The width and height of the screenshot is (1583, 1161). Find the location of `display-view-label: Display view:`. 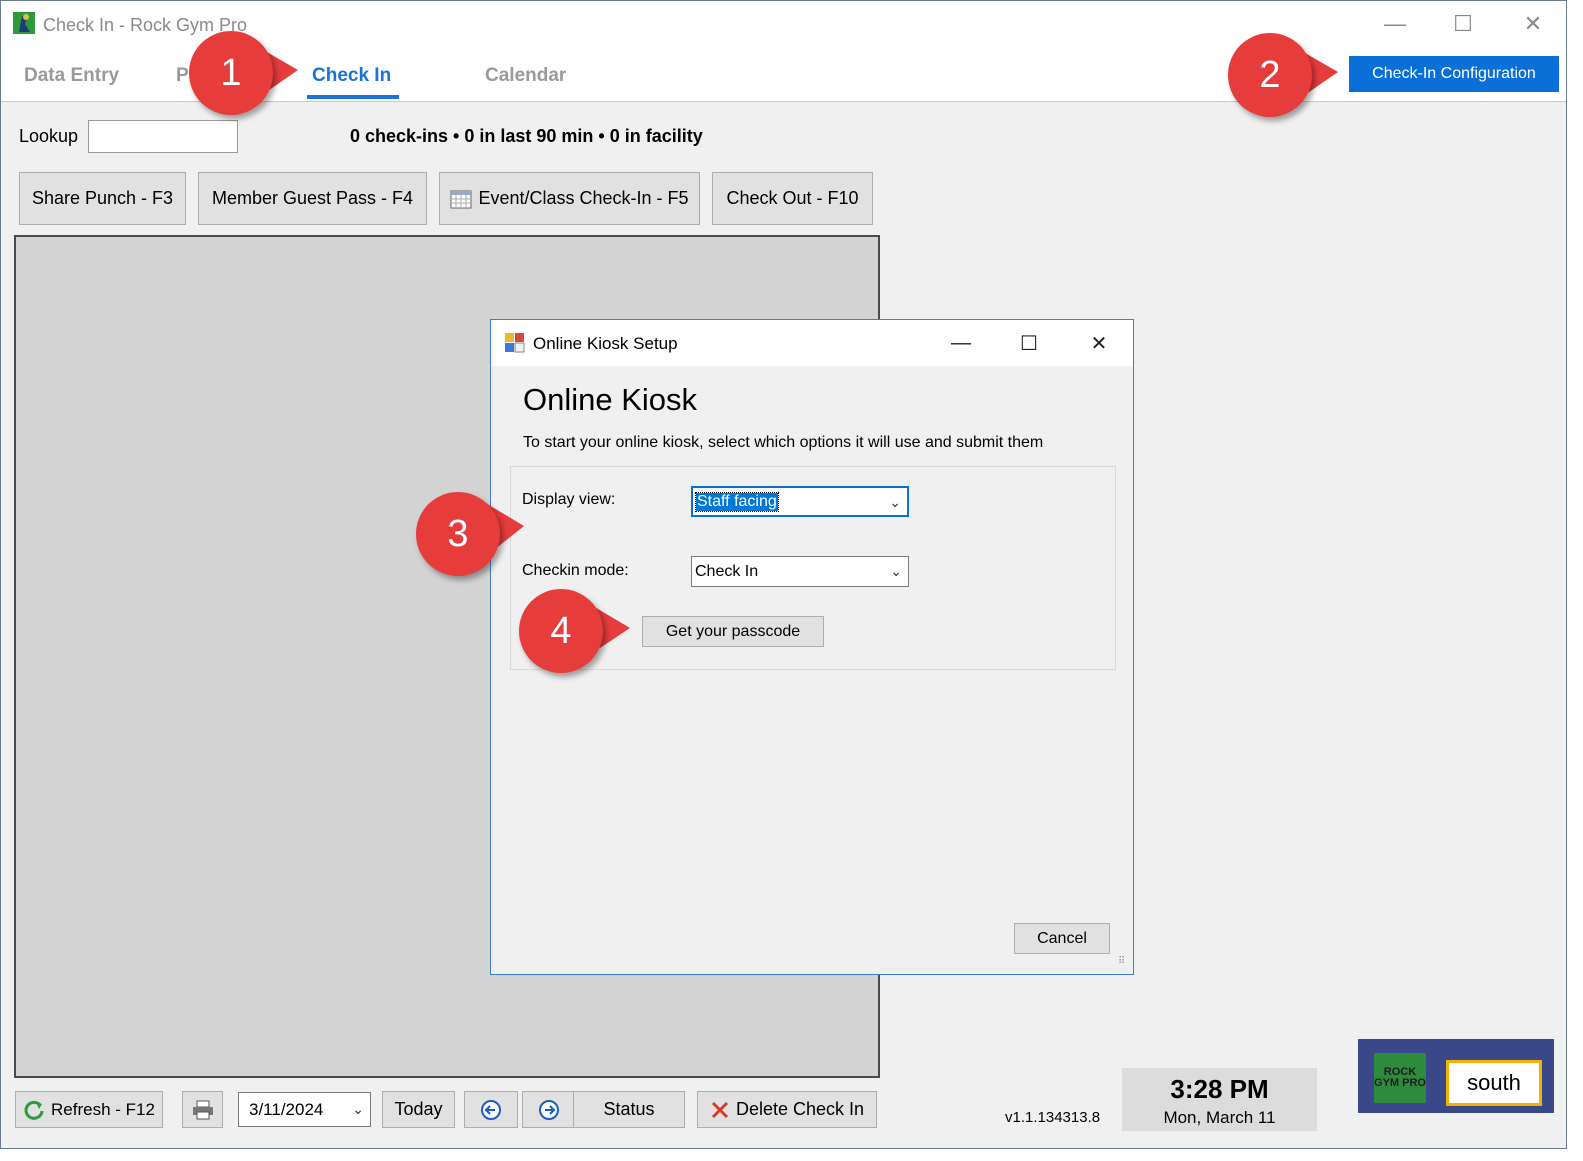

display-view-label: Display view: is located at coordinates (569, 499).